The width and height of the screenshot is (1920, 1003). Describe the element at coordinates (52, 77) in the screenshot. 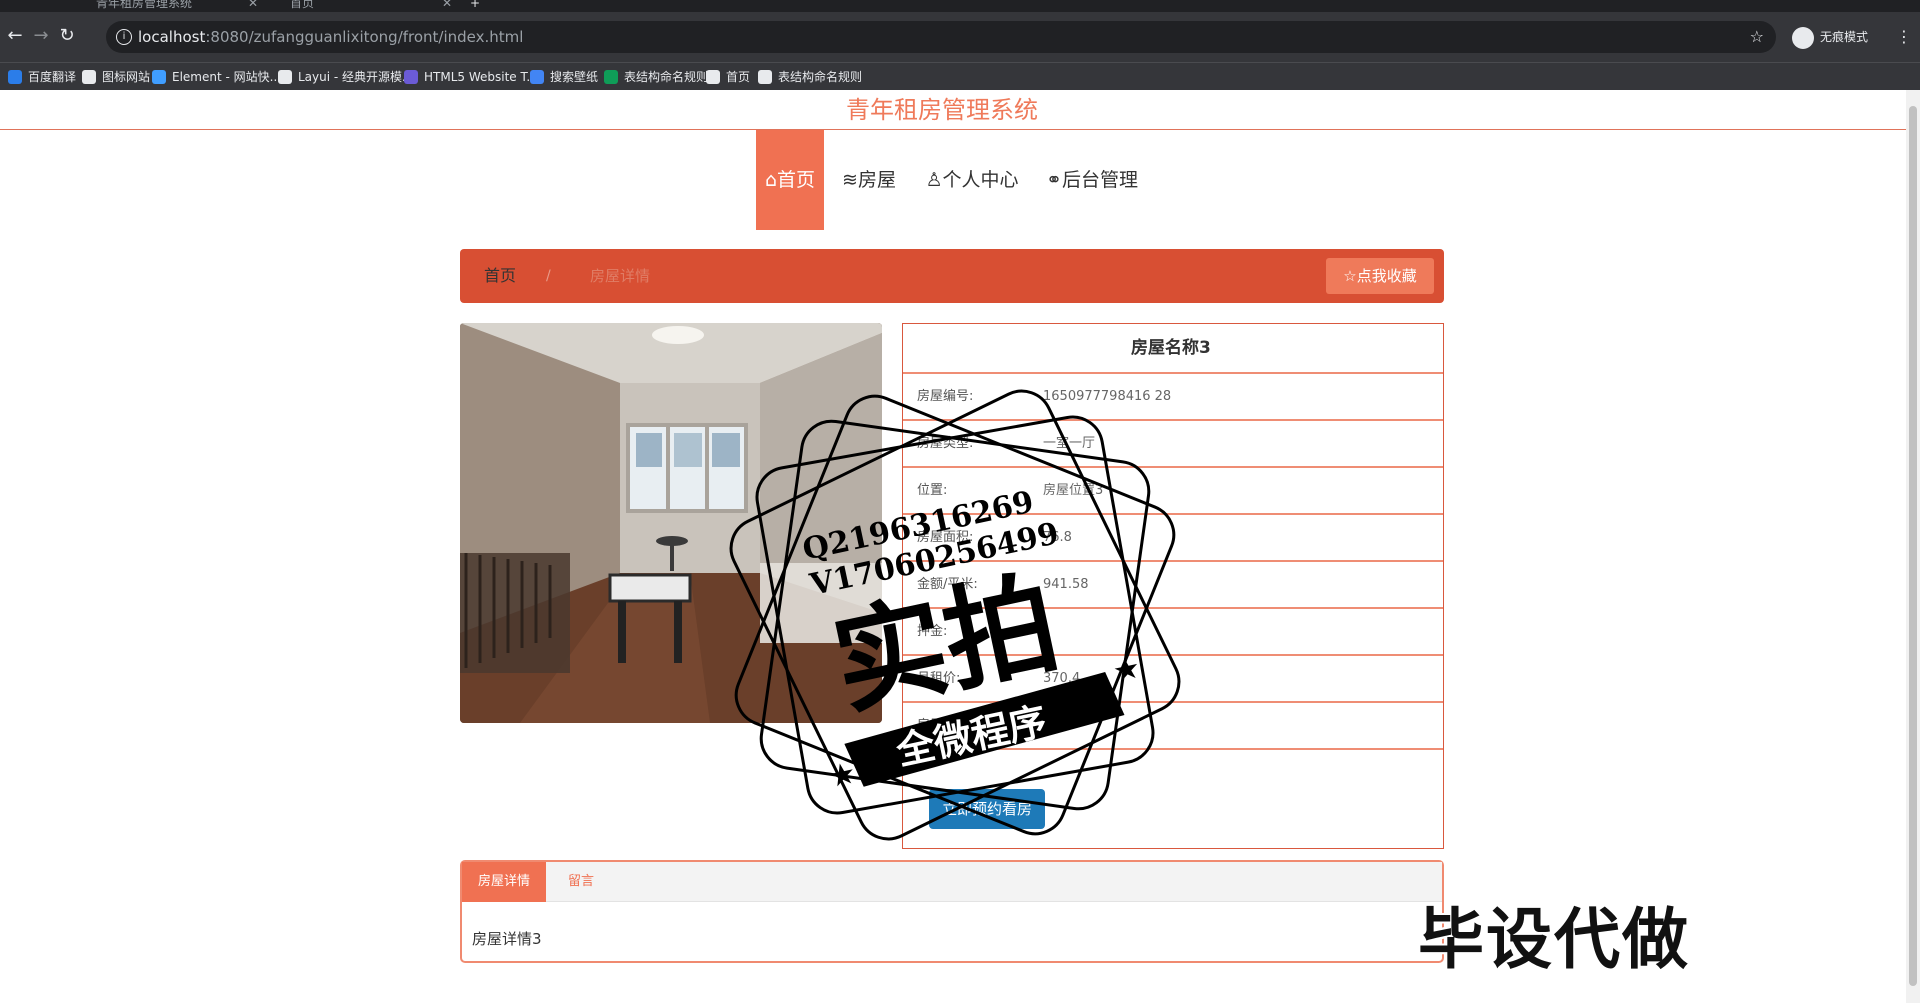

I see `bookmark-label: 百度翻译` at that location.